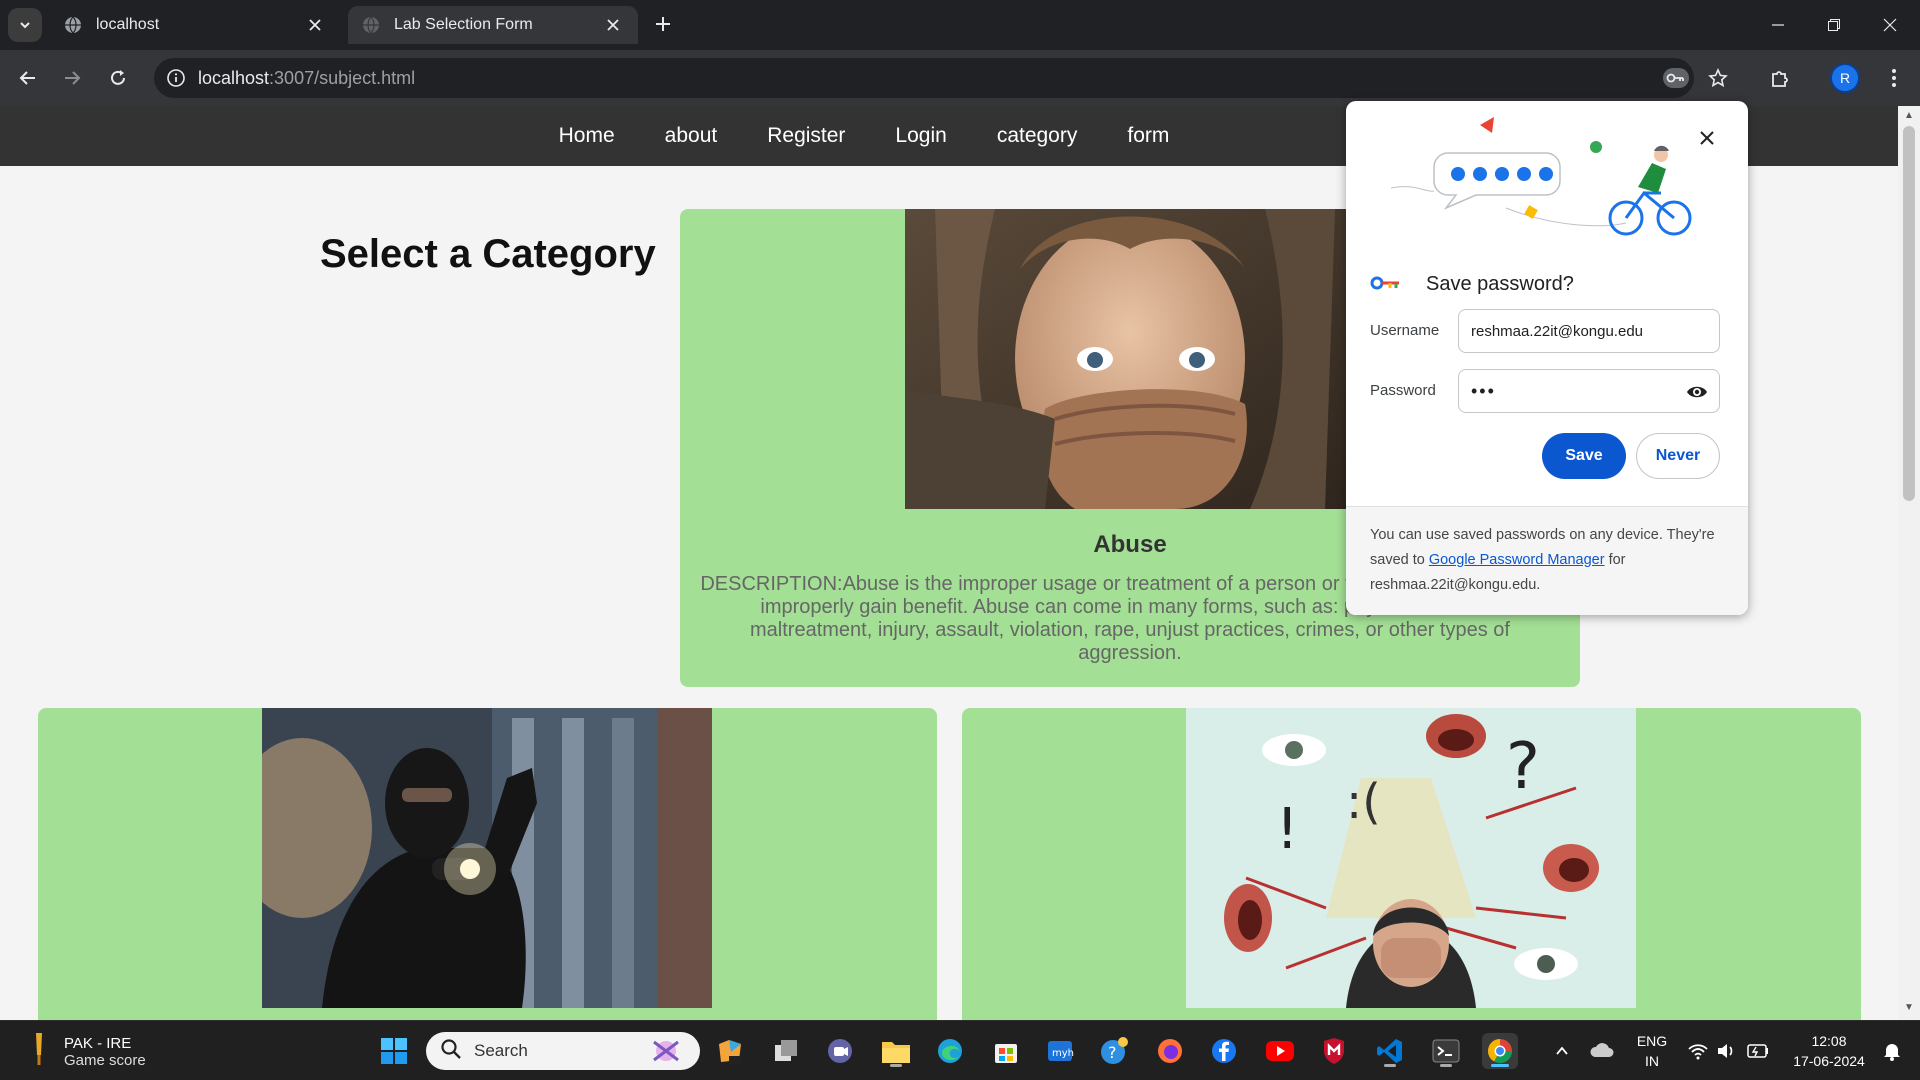 The width and height of the screenshot is (1920, 1080). What do you see at coordinates (1130, 359) in the screenshot?
I see `abuse-photo` at bounding box center [1130, 359].